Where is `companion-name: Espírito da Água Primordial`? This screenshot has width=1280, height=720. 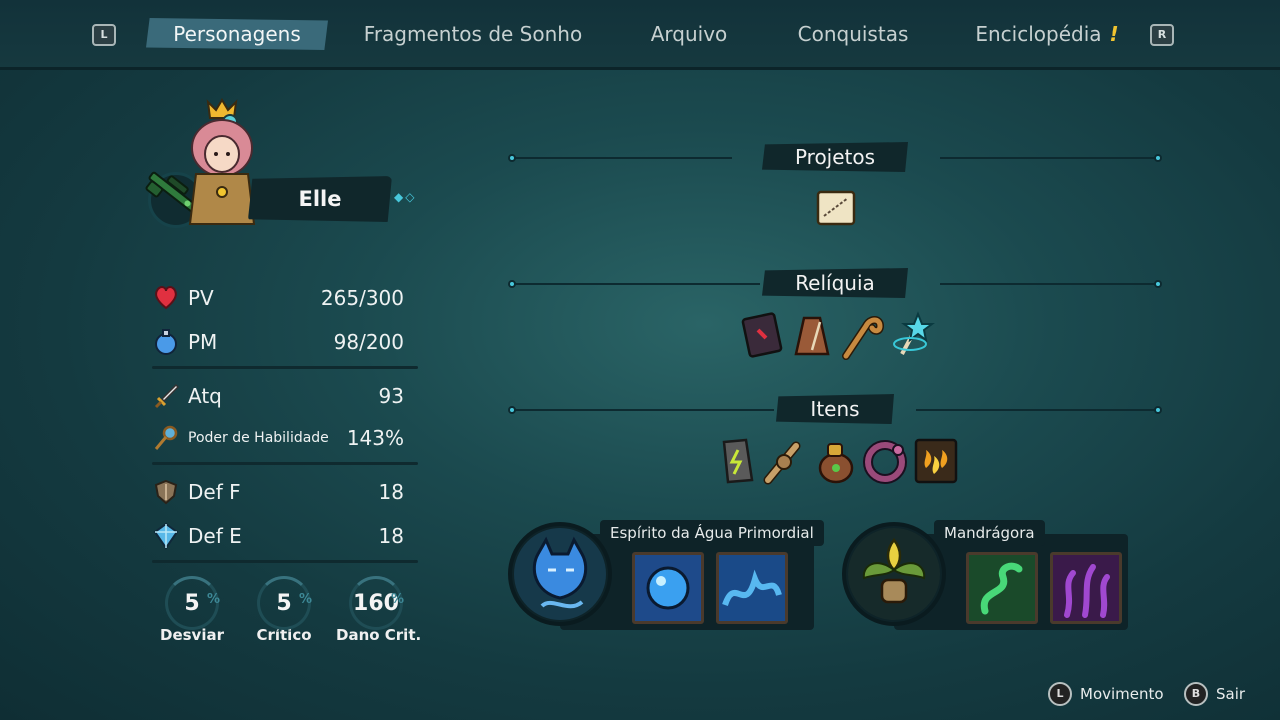
companion-name: Espírito da Água Primordial is located at coordinates (712, 533).